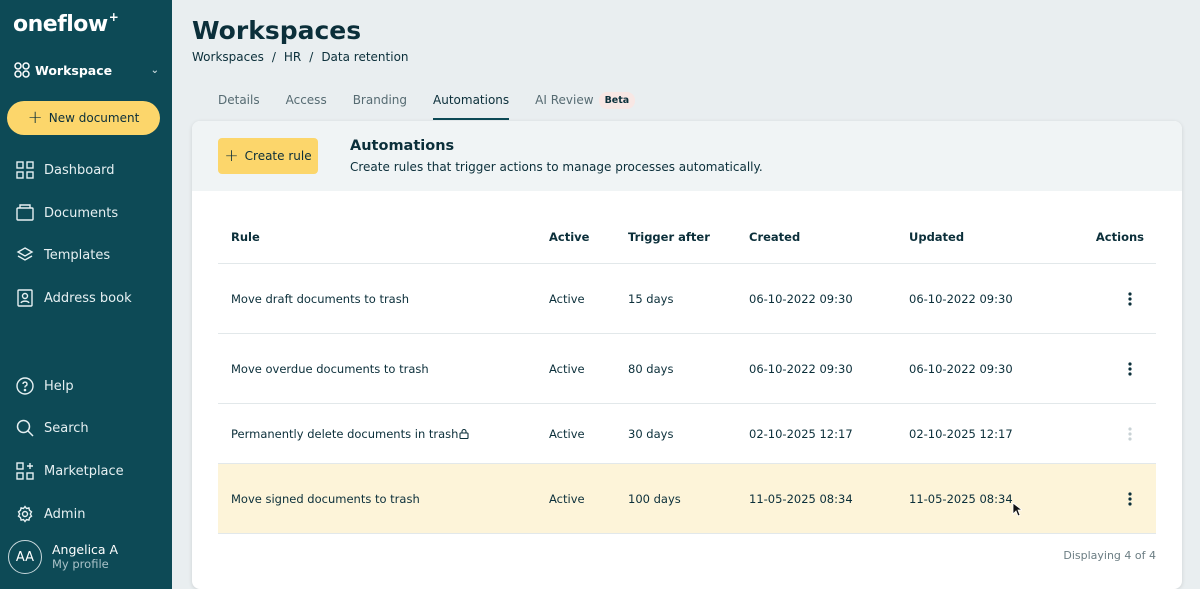 Image resolution: width=1200 pixels, height=589 pixels. What do you see at coordinates (81, 213) in the screenshot?
I see `nav-label: Documents` at bounding box center [81, 213].